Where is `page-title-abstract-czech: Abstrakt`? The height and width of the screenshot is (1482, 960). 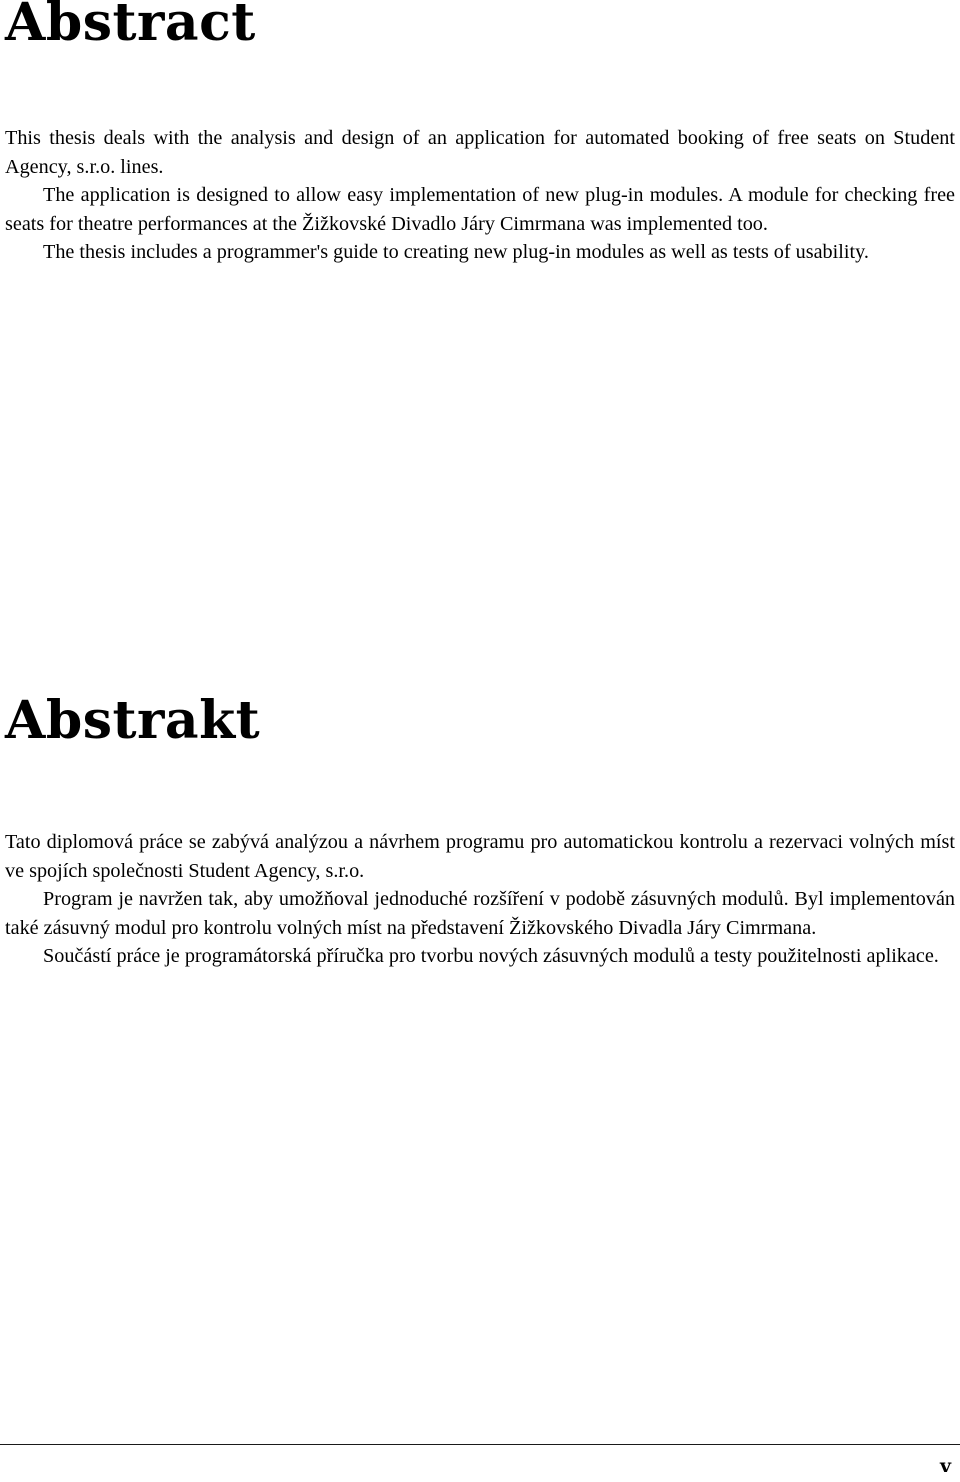 page-title-abstract-czech: Abstrakt is located at coordinates (133, 720).